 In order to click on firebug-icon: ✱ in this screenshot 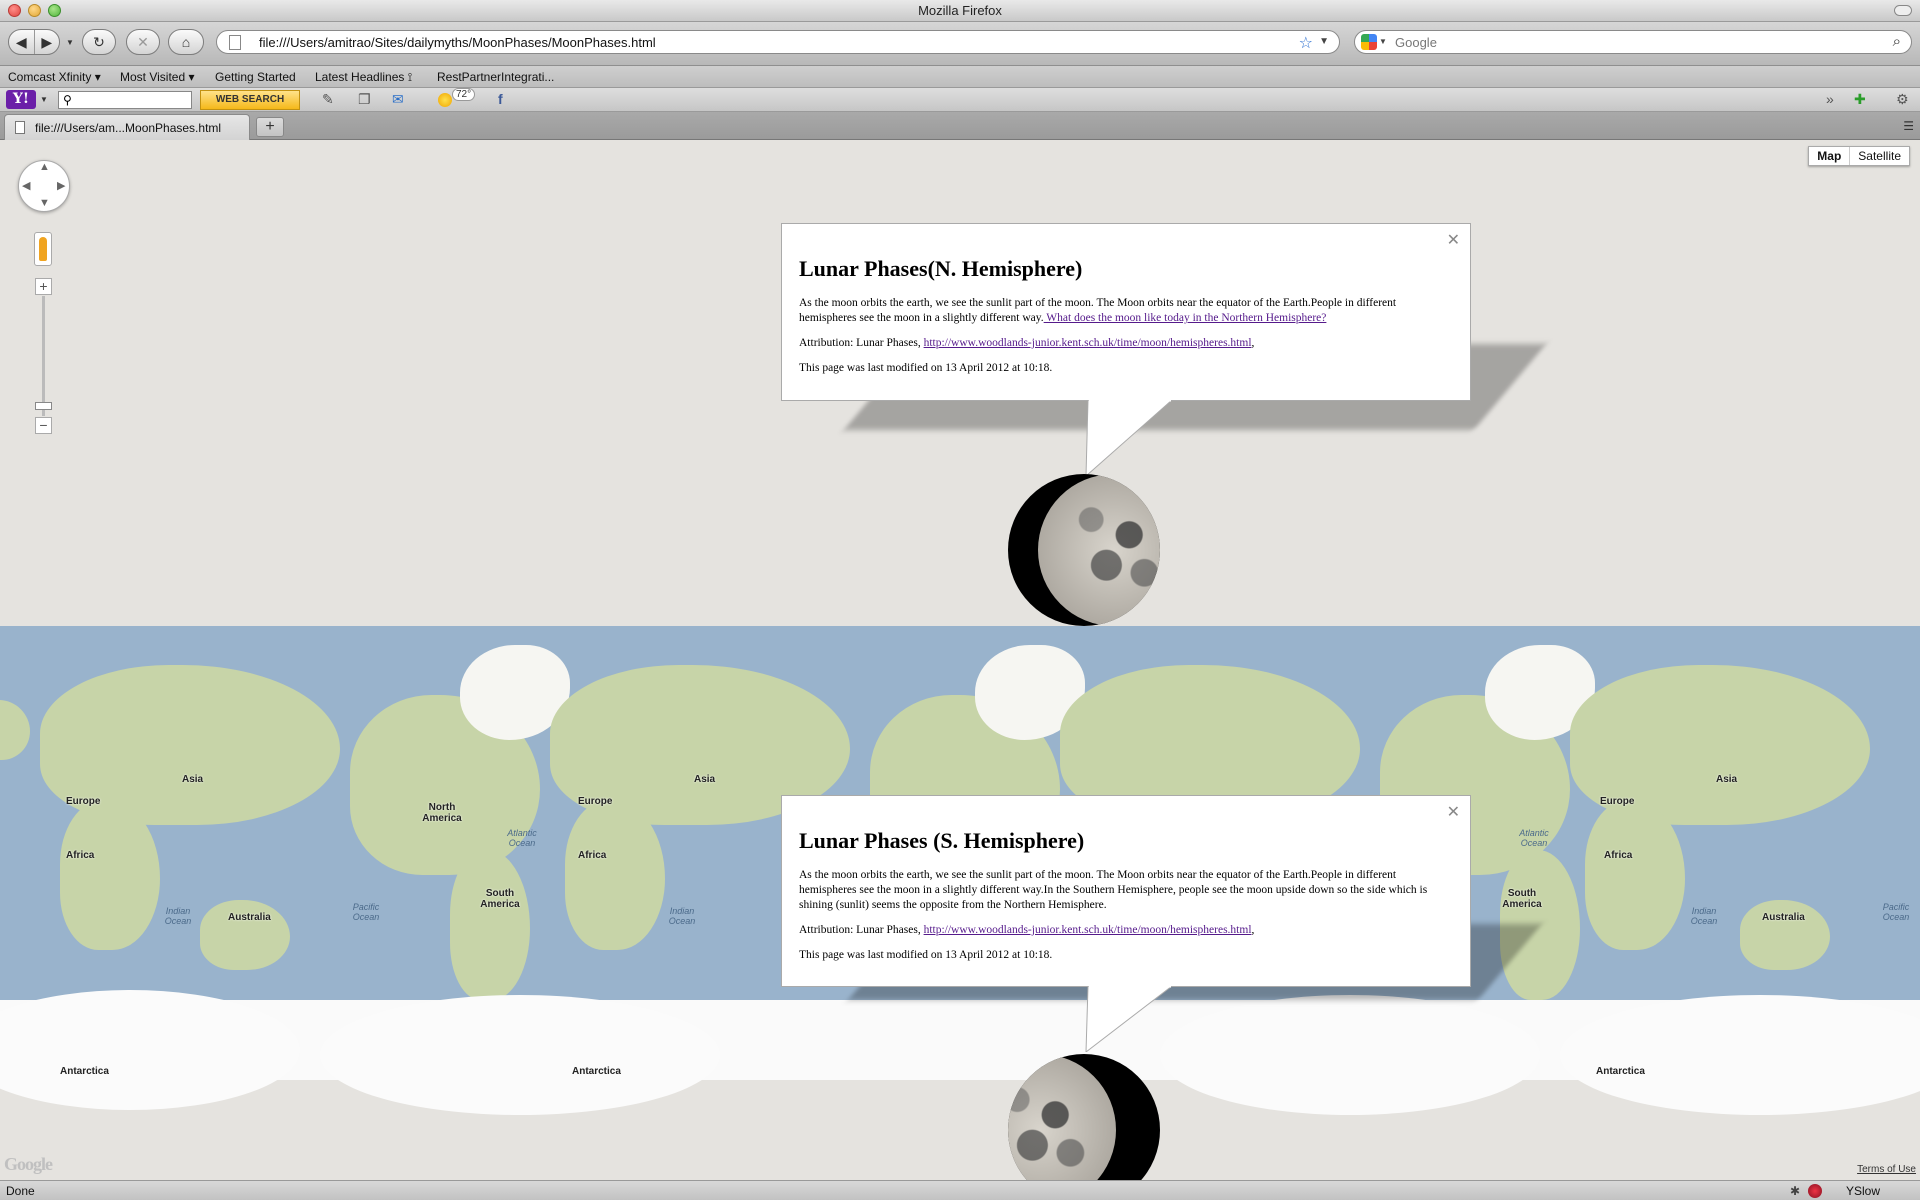, I will do `click(1795, 1191)`.